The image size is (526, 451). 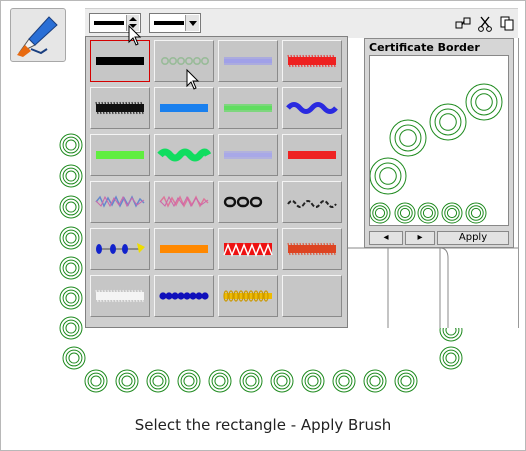 I want to click on brush-red-solid-stroke-icon, so click(x=312, y=155).